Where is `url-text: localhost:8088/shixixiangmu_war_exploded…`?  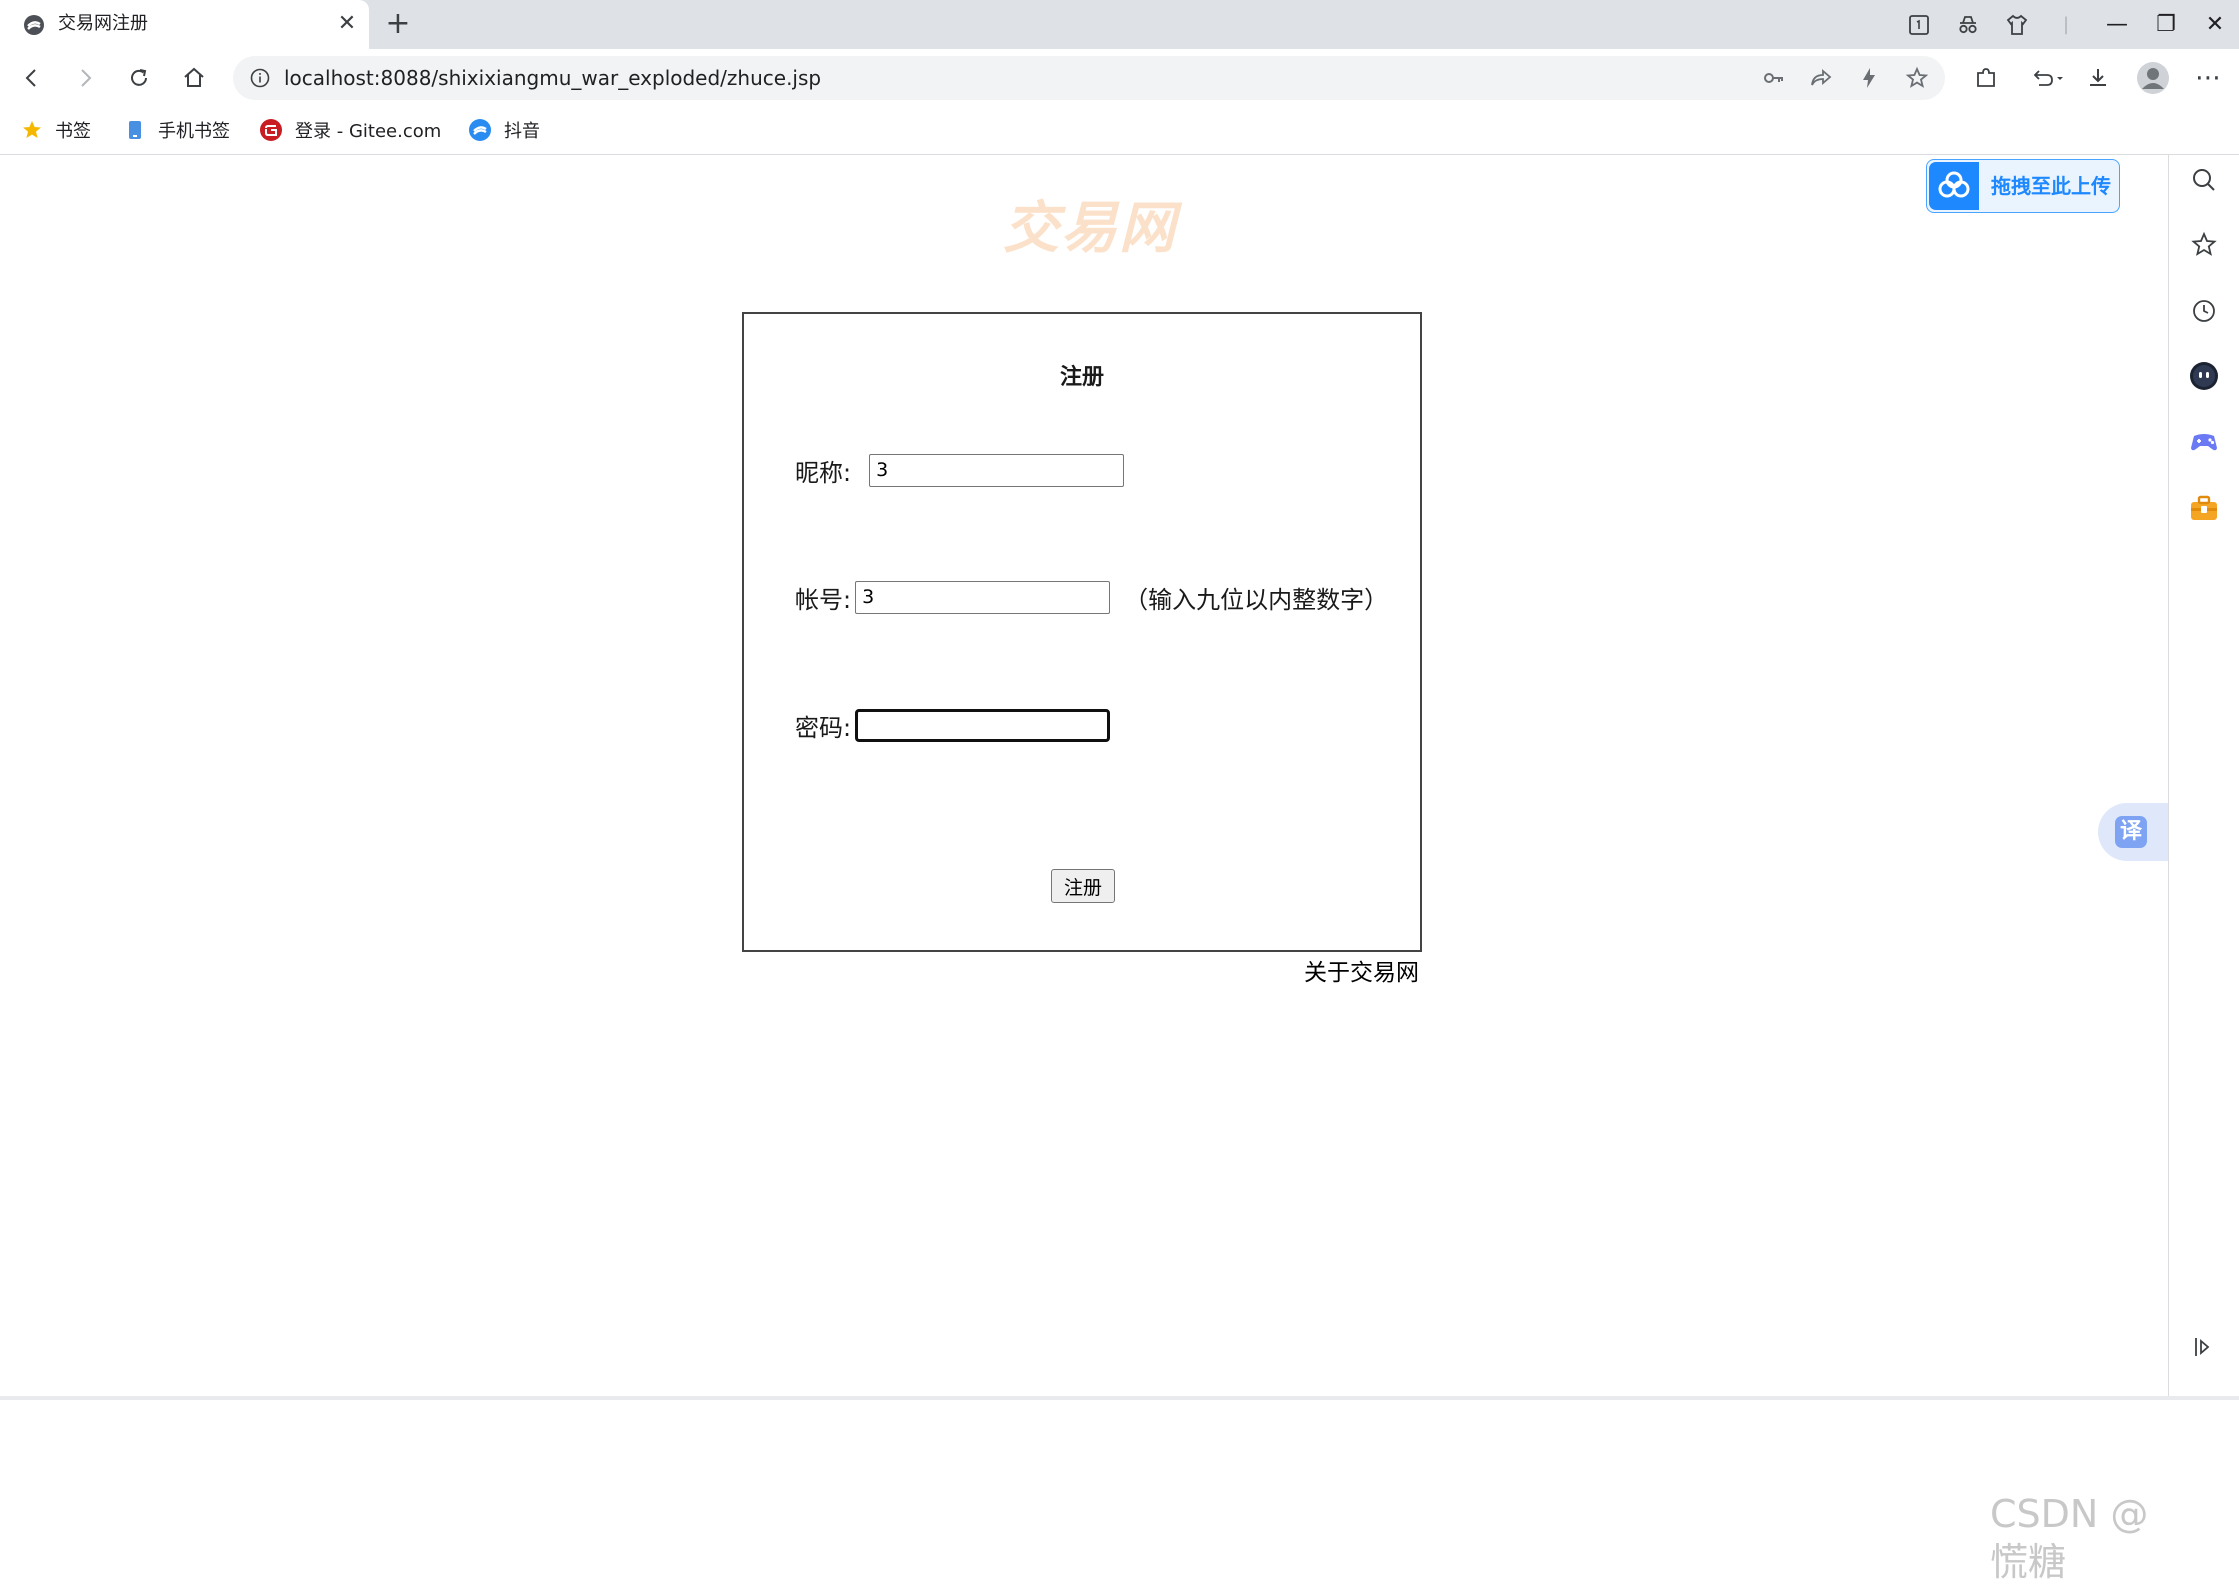
url-text: localhost:8088/shixixiangmu_war_exploded… is located at coordinates (552, 78).